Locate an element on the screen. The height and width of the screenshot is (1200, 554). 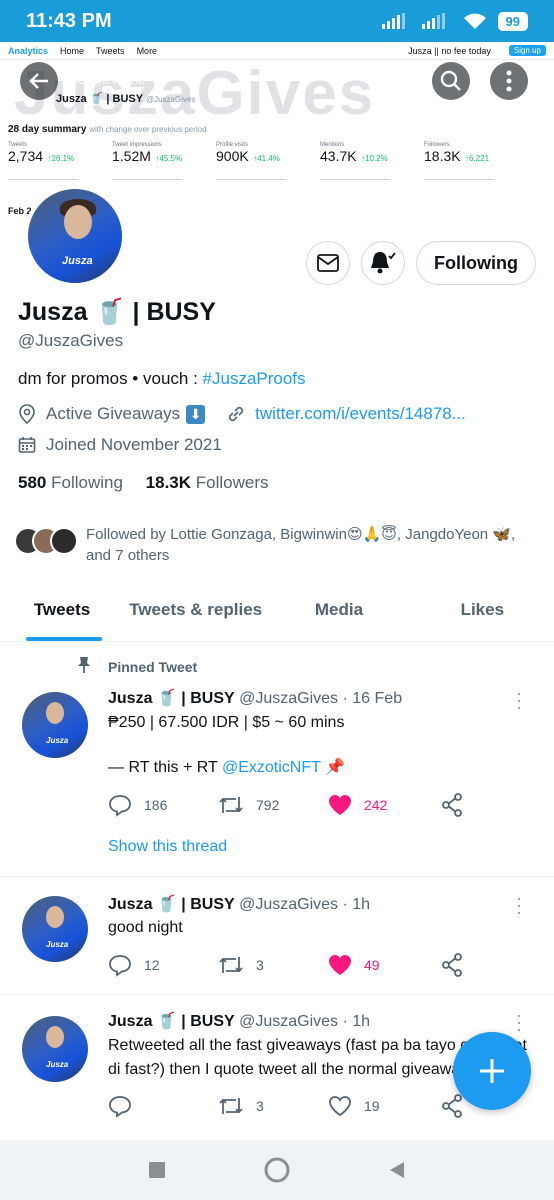
stat-value: 43.7K is located at coordinates (338, 156).